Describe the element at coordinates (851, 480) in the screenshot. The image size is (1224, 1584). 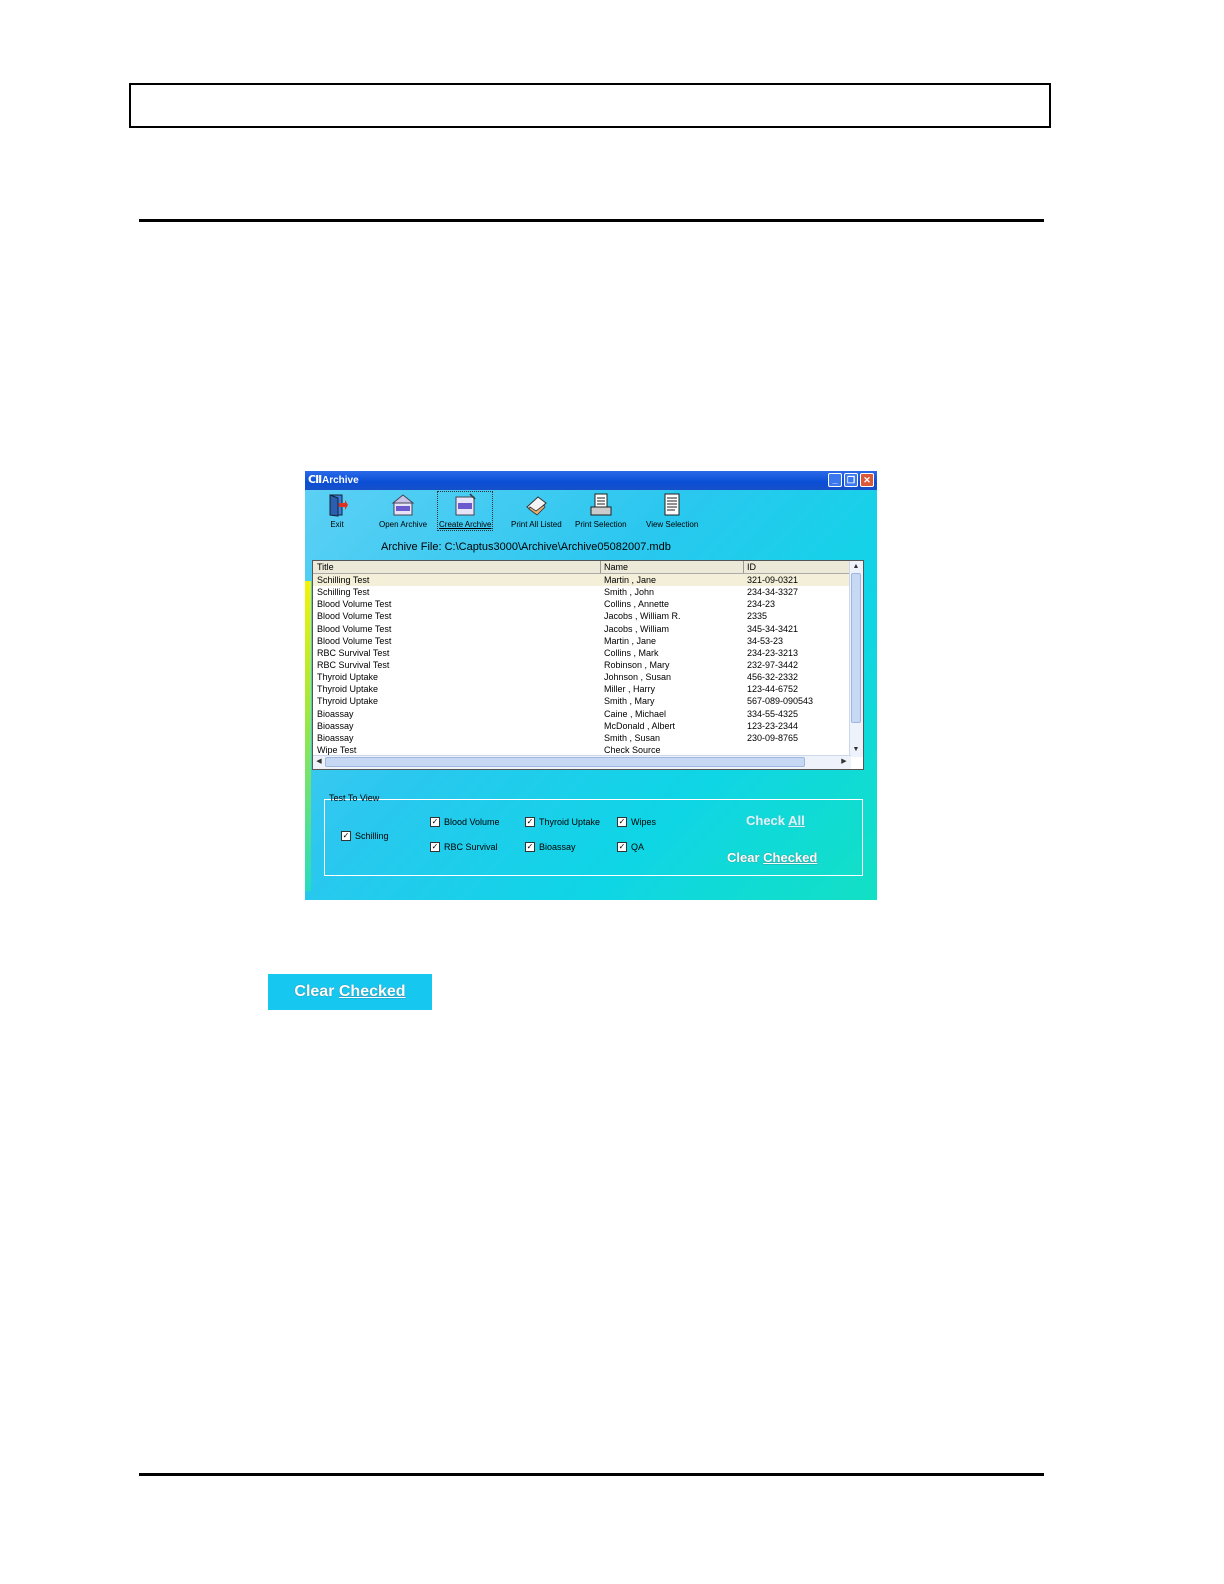
I see `restore-button: ❐` at that location.